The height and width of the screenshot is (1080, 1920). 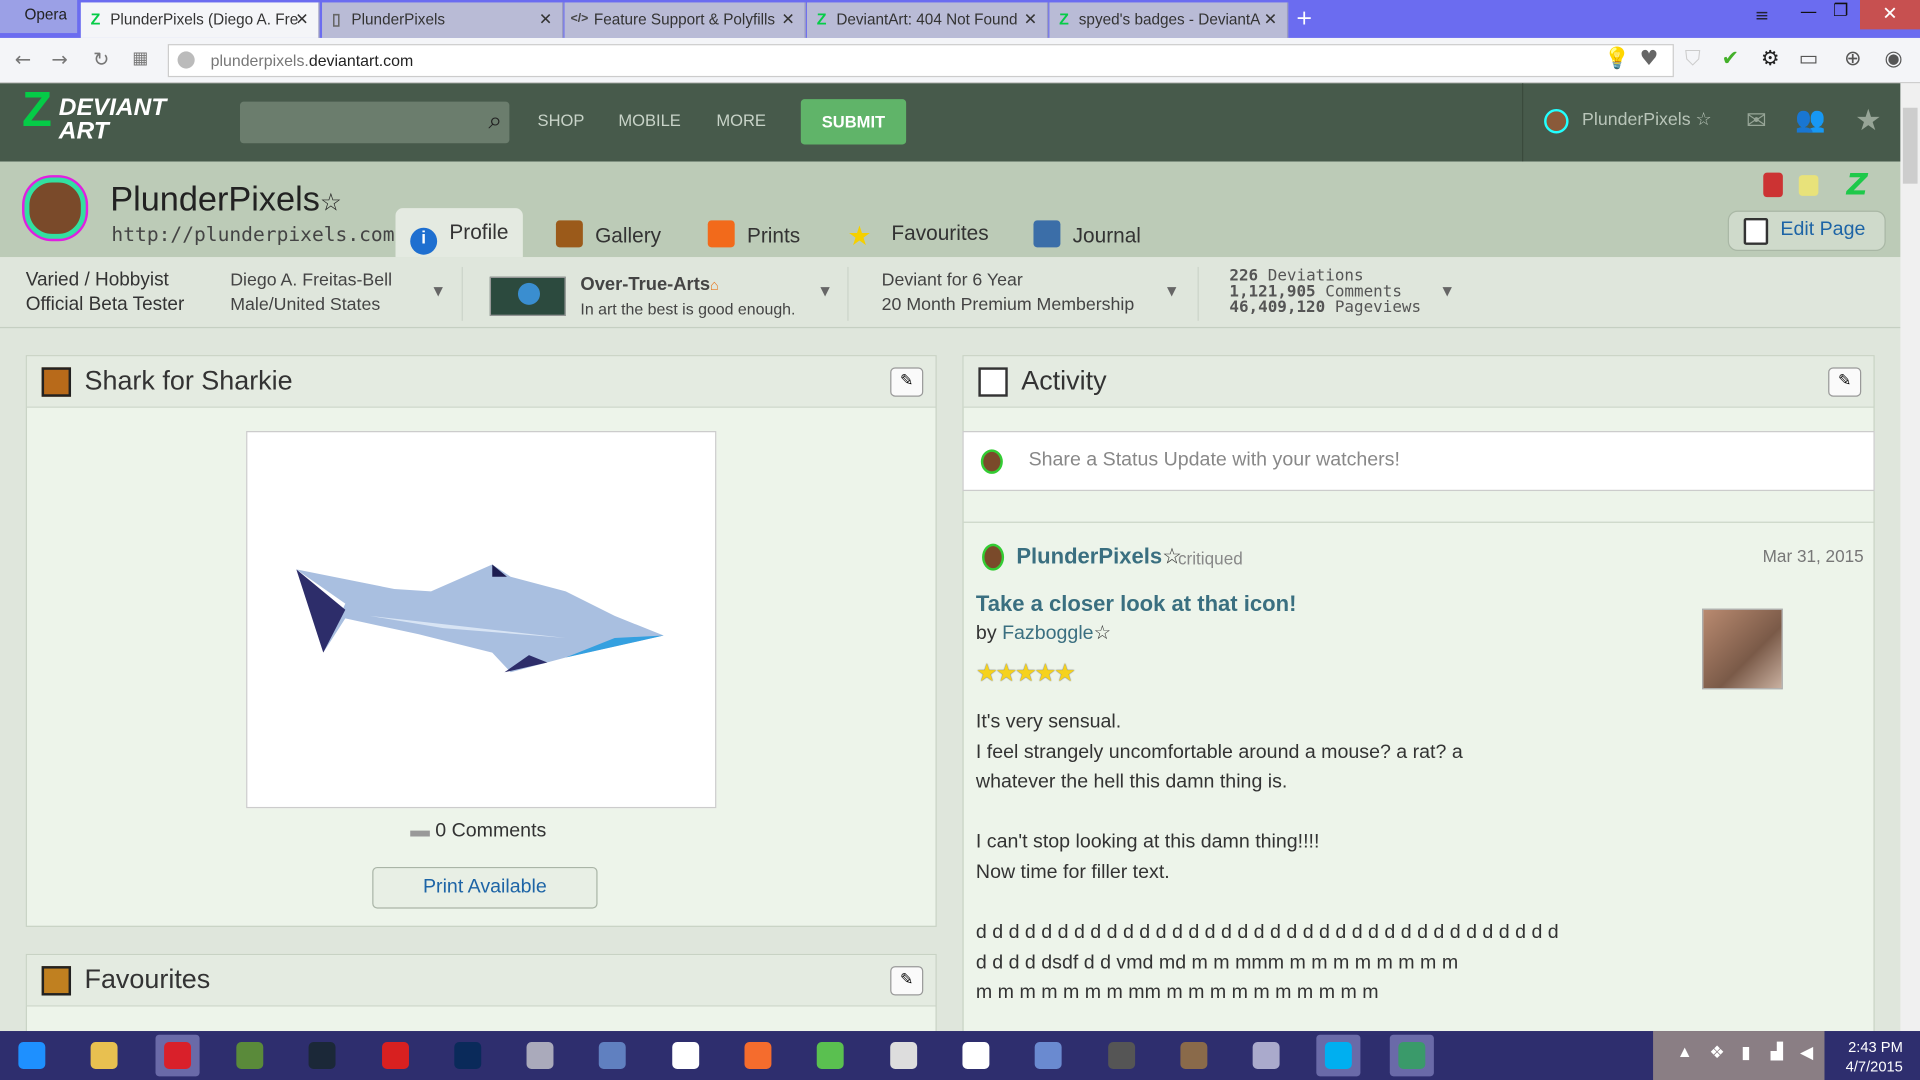 I want to click on tab-profile: i Profile, so click(x=459, y=233).